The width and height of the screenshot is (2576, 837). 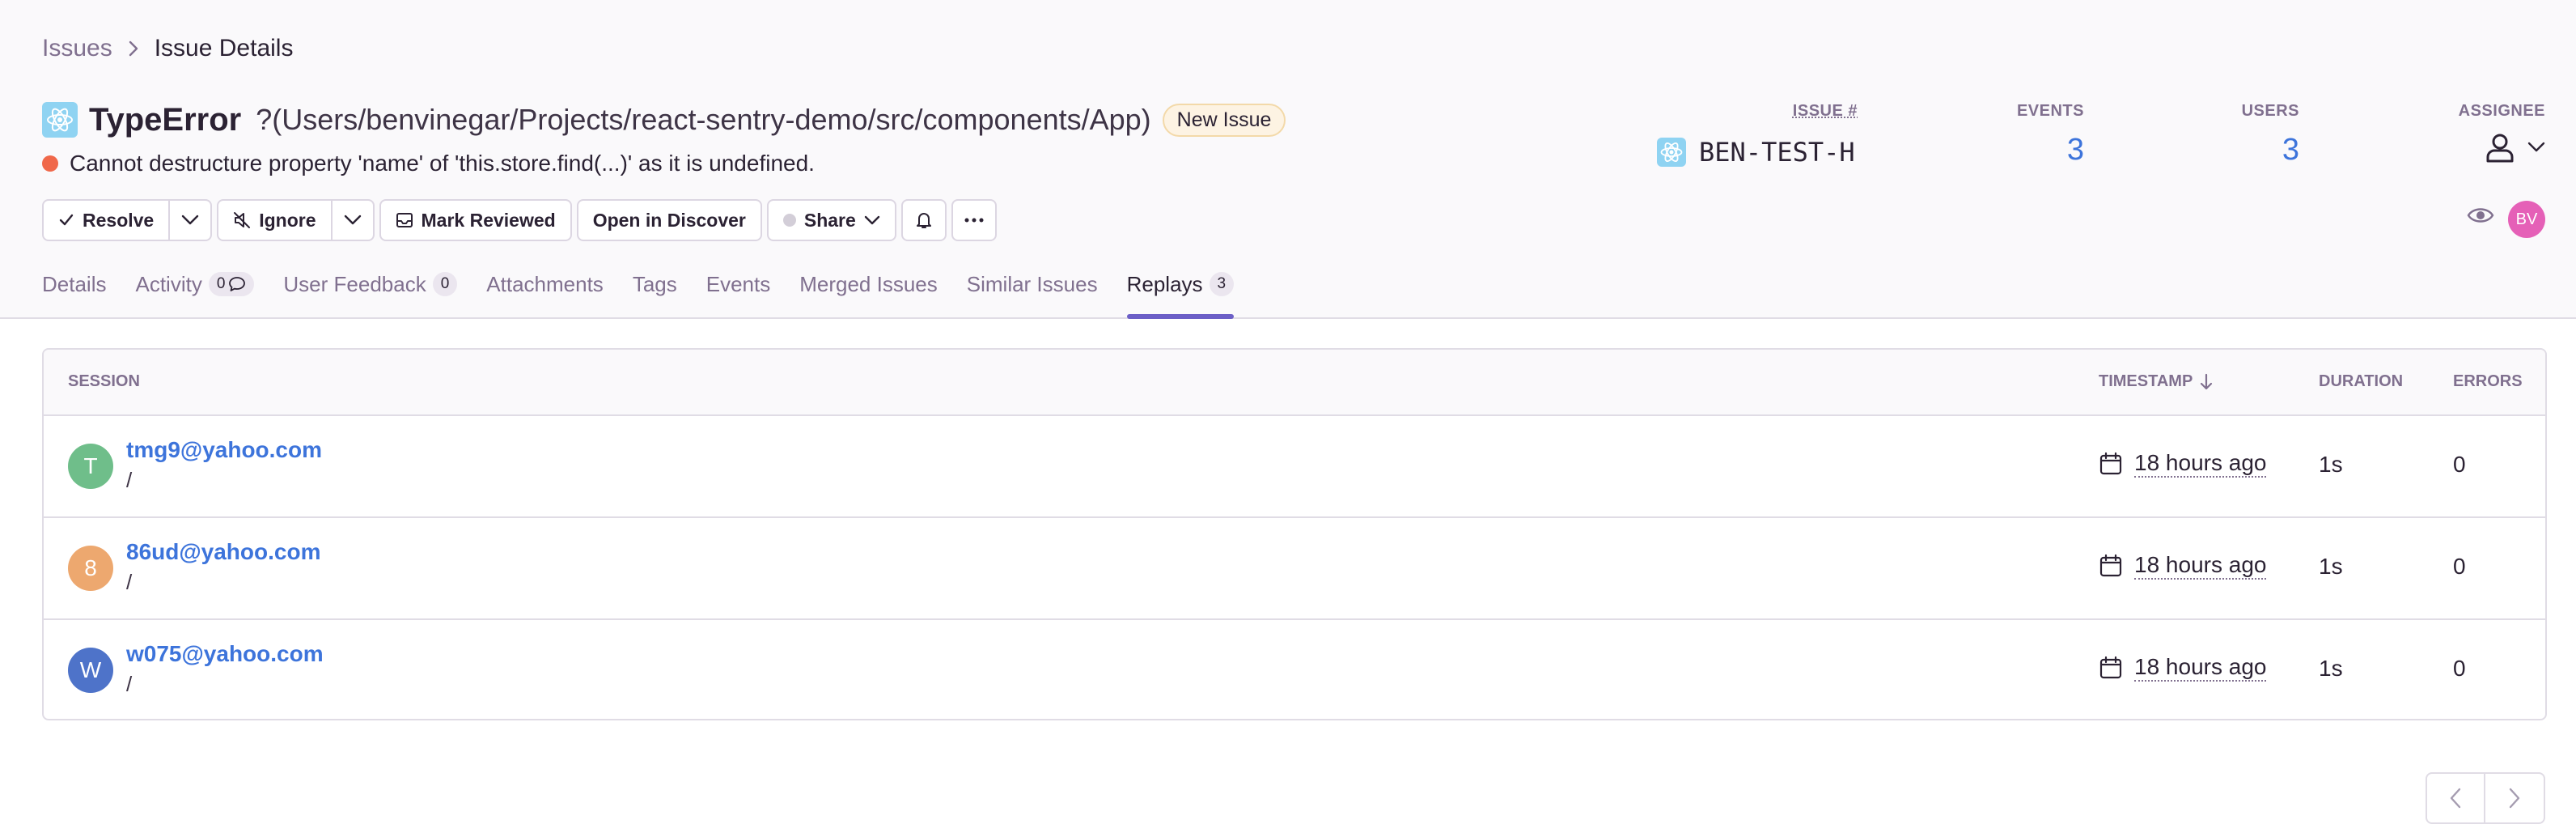 I want to click on replays-count: 3, so click(x=1222, y=284).